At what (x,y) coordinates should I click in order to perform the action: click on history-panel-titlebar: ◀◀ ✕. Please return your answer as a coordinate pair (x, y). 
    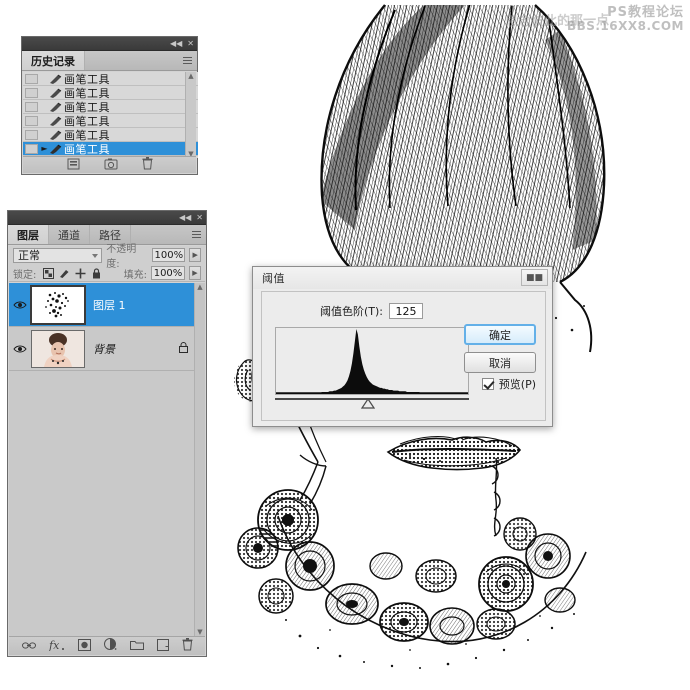
    Looking at the image, I should click on (109, 44).